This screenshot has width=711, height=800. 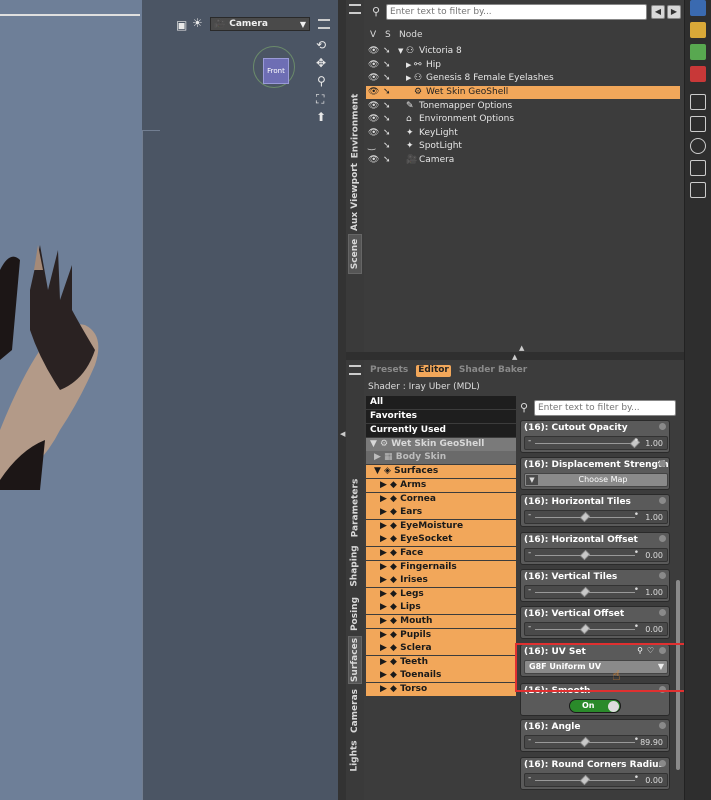 I want to click on eye-closed-icon: ‿, so click(x=374, y=146).